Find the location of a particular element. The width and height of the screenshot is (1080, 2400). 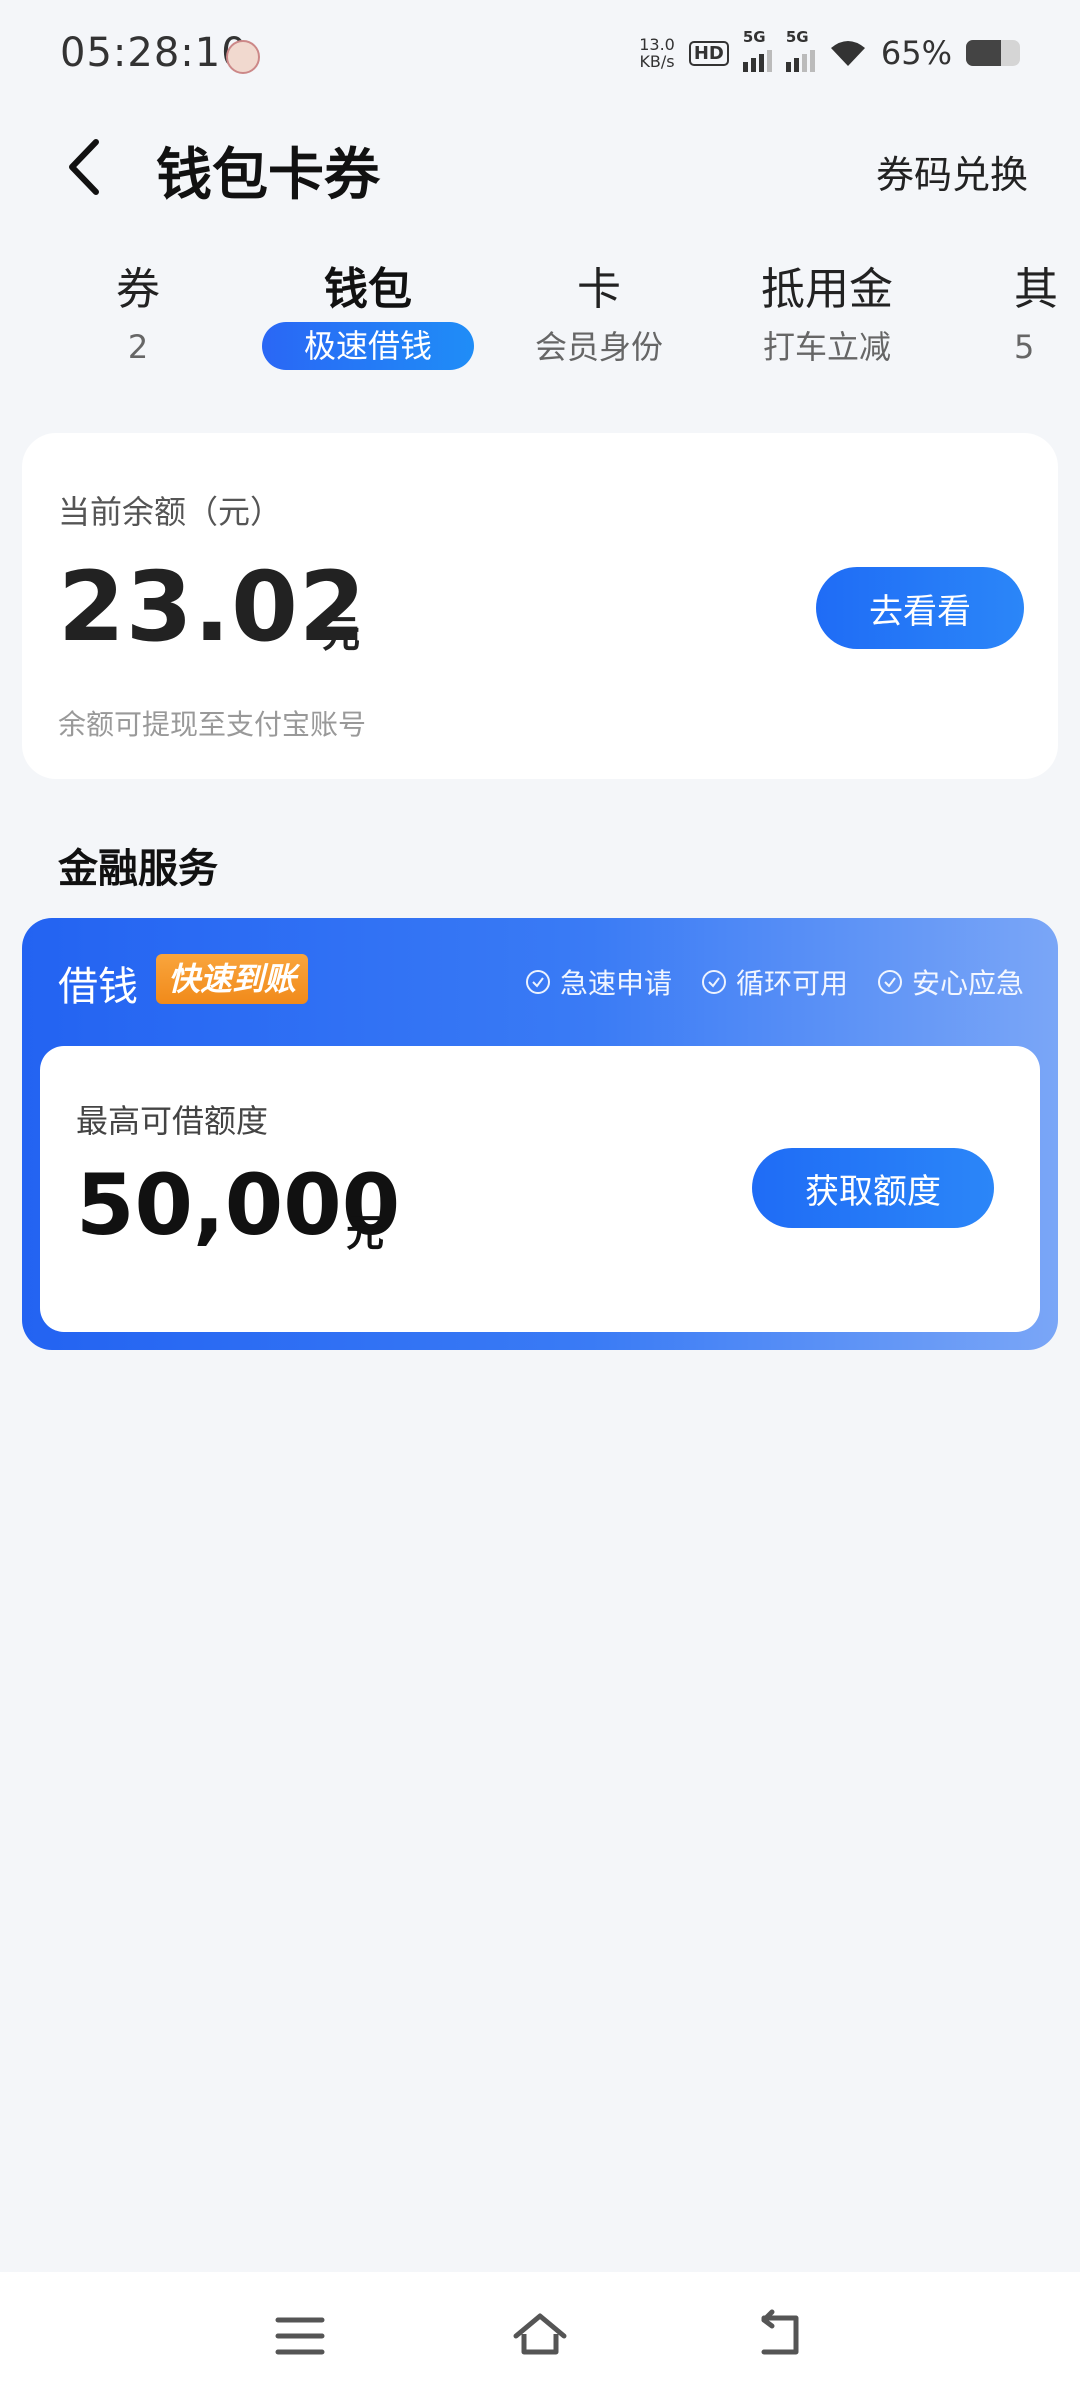

tab-cards: 卡 会员身份 is located at coordinates (599, 317).